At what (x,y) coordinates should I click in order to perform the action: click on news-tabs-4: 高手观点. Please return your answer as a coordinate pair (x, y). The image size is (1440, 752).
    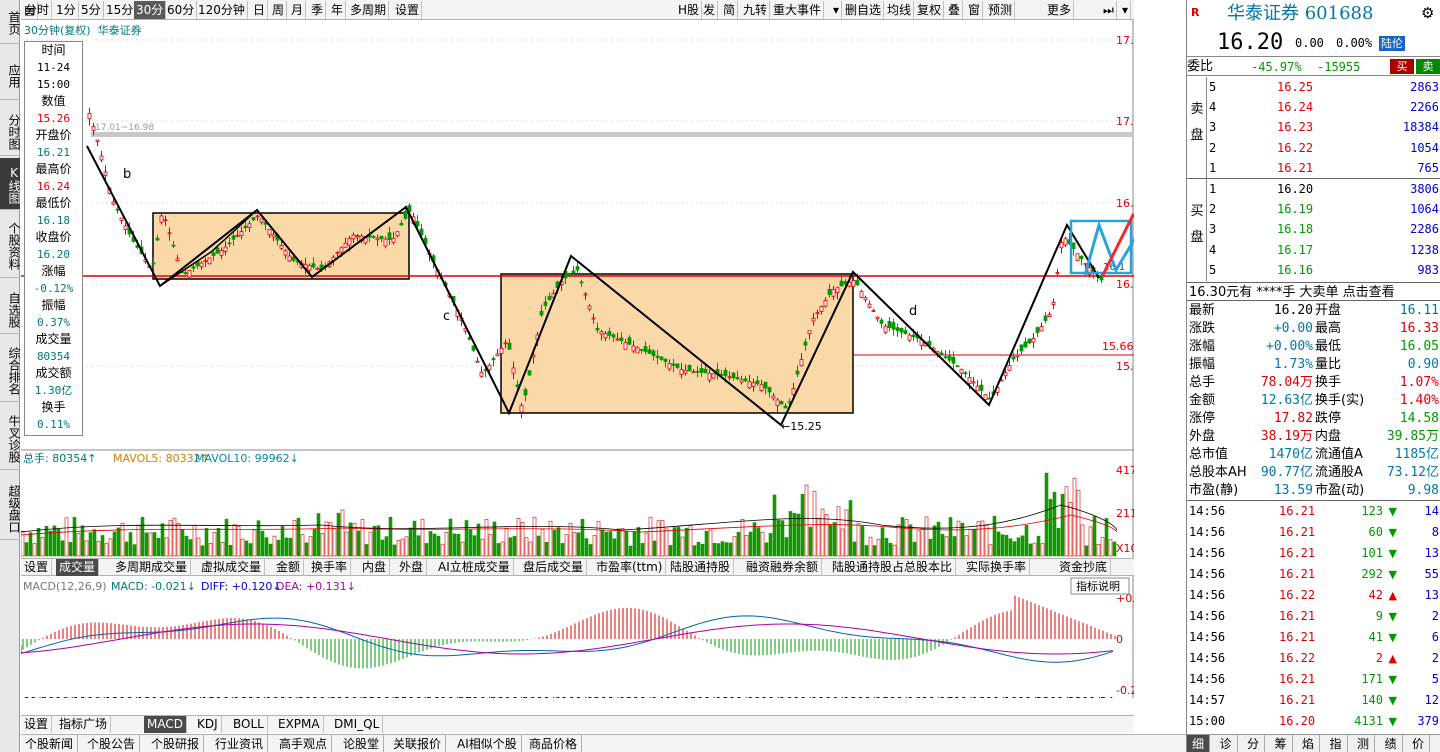
    Looking at the image, I should click on (304, 743).